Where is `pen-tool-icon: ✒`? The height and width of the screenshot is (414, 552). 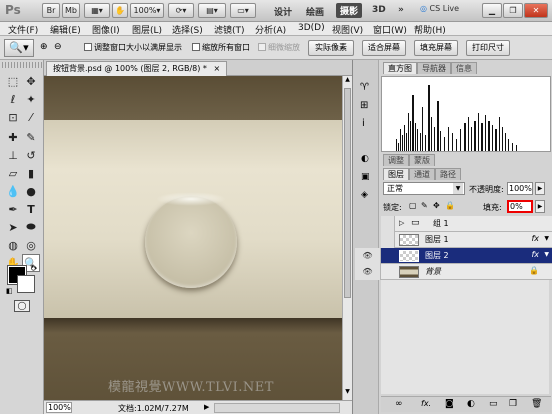
pen-tool-icon: ✒ is located at coordinates (13, 209).